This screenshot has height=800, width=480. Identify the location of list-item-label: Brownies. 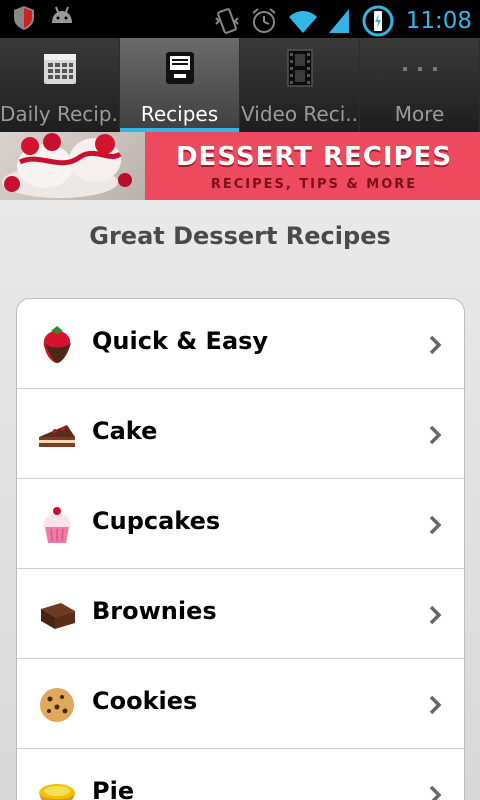
(154, 611).